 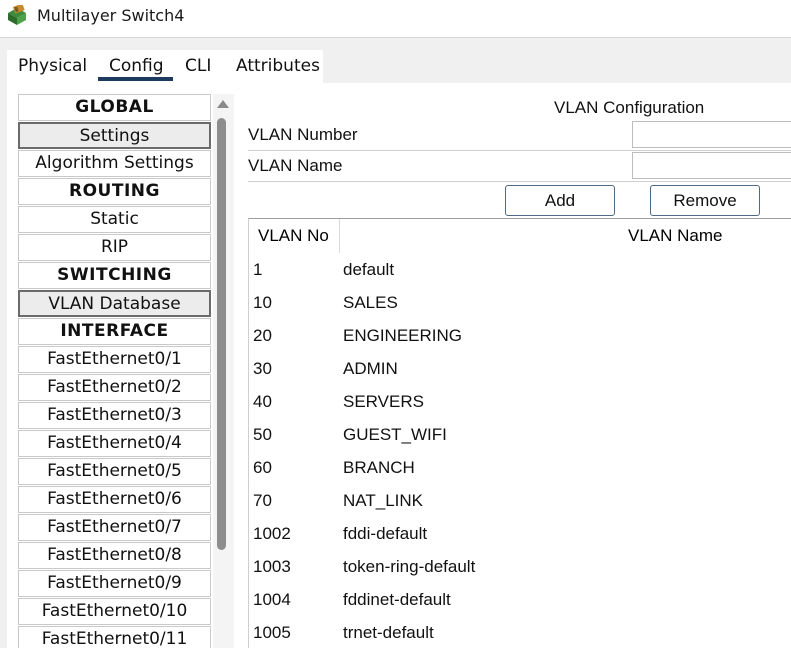 I want to click on vlan-number-cell: 40, so click(x=262, y=401).